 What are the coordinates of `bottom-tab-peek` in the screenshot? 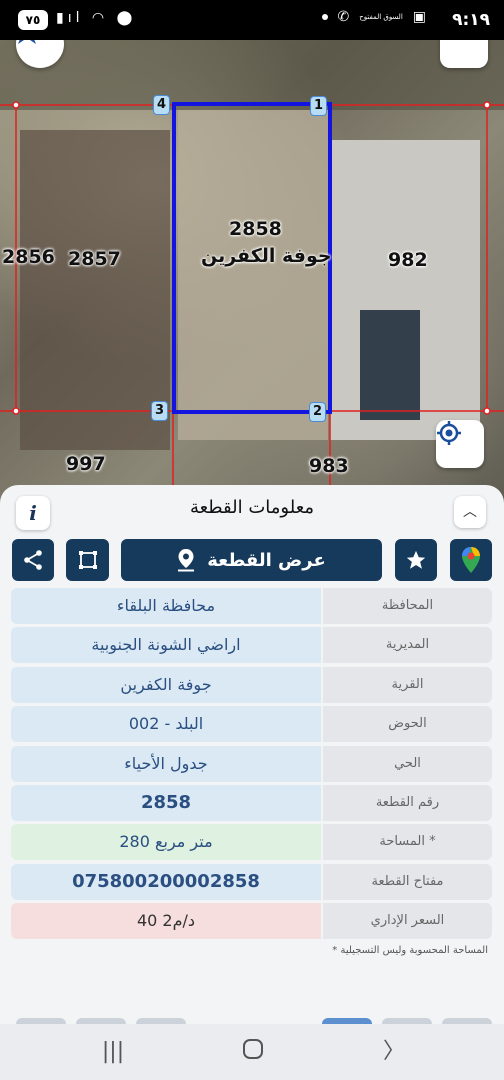 It's located at (252, 1019).